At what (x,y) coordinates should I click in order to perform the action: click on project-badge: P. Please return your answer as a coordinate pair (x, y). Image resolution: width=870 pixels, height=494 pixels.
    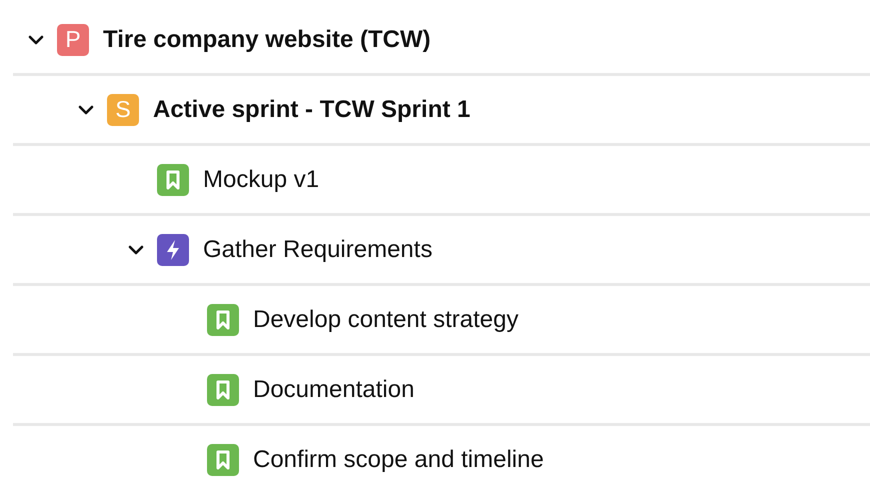
    Looking at the image, I should click on (73, 40).